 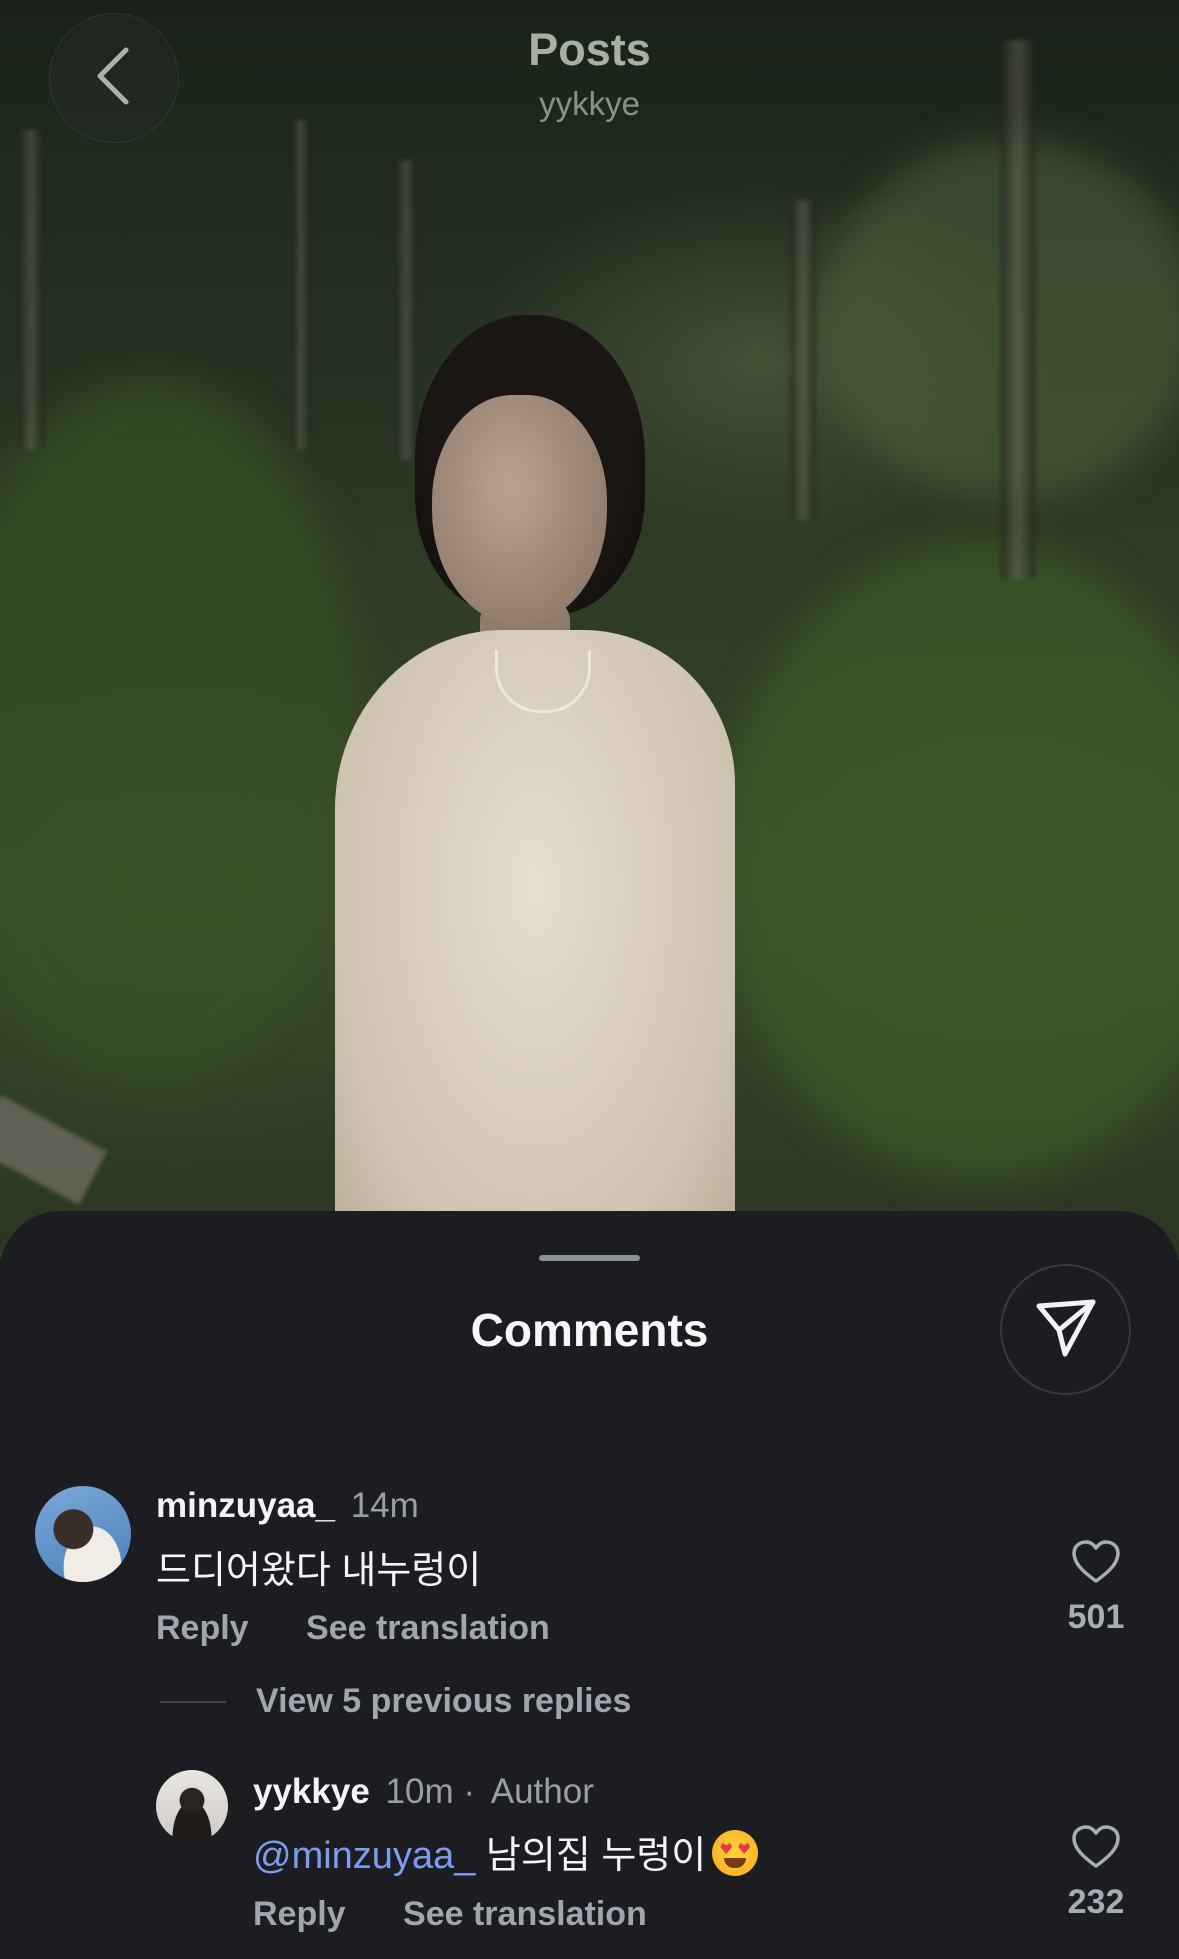 I want to click on share-button, so click(x=1065, y=1329).